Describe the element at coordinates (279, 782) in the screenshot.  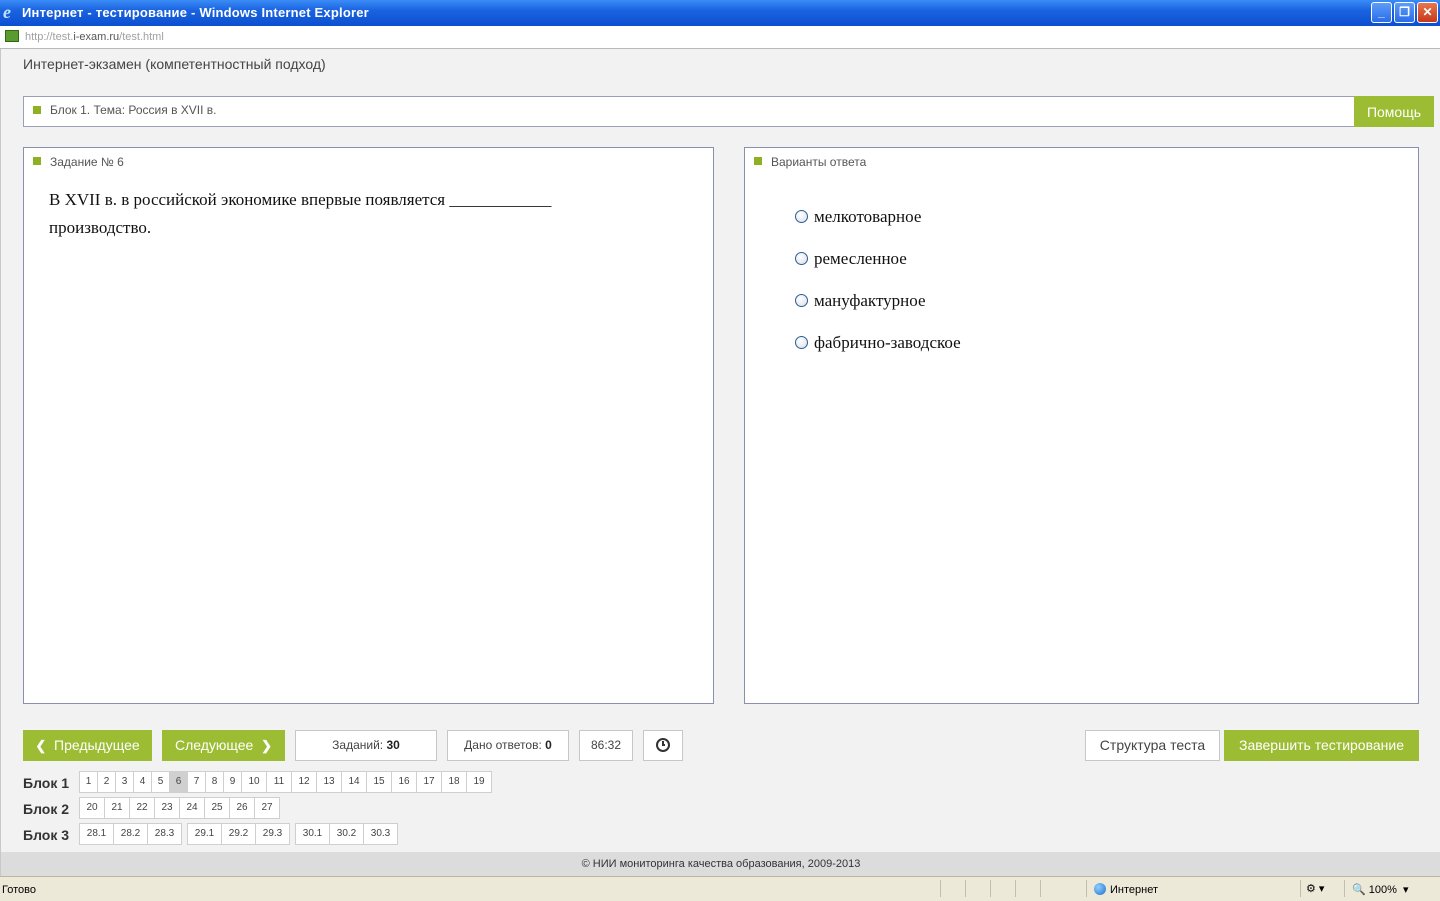
I see `question-nav-cell: 11` at that location.